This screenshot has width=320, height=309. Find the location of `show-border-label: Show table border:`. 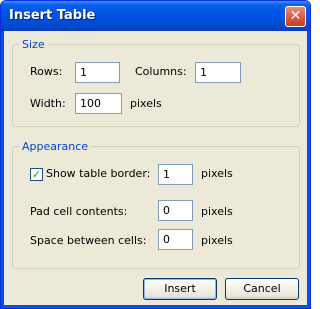

show-border-label: Show table border: is located at coordinates (98, 173).